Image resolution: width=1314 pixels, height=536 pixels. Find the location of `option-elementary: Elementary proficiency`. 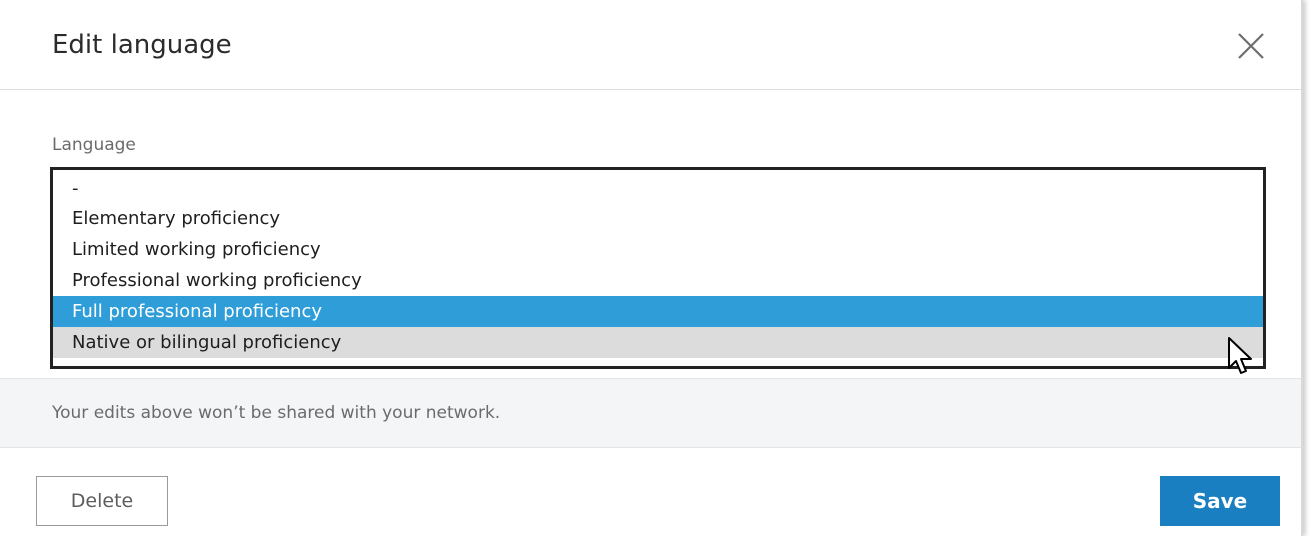

option-elementary: Elementary proficiency is located at coordinates (658, 218).